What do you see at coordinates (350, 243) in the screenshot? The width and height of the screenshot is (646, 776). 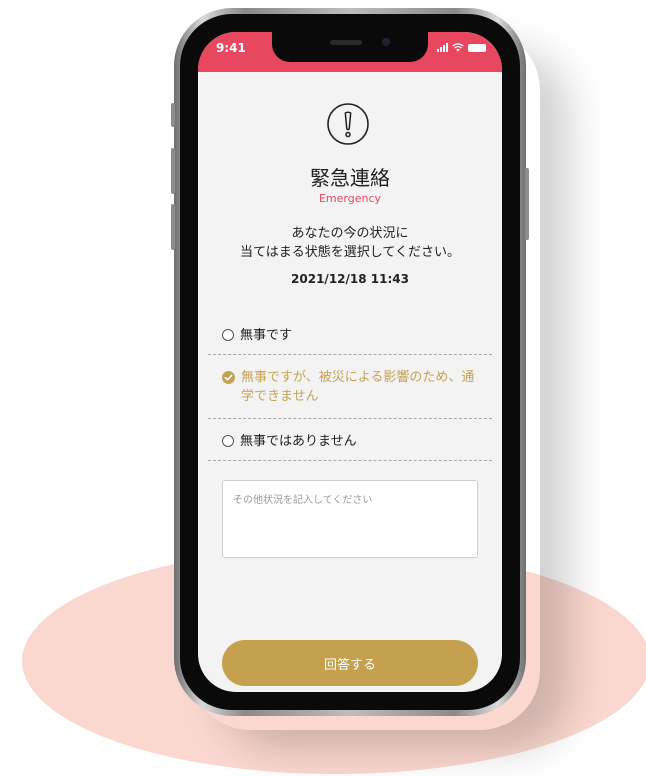 I see `instruction-text: あなたの今の状況に 当てはまる状態を選択してください。` at bounding box center [350, 243].